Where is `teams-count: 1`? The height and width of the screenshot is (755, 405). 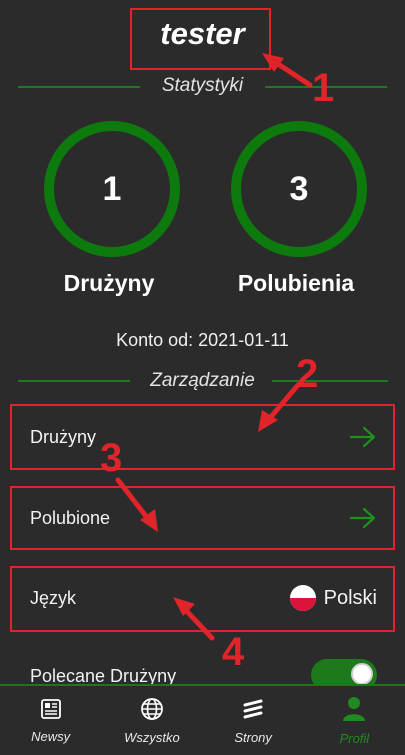
teams-count: 1 is located at coordinates (112, 188).